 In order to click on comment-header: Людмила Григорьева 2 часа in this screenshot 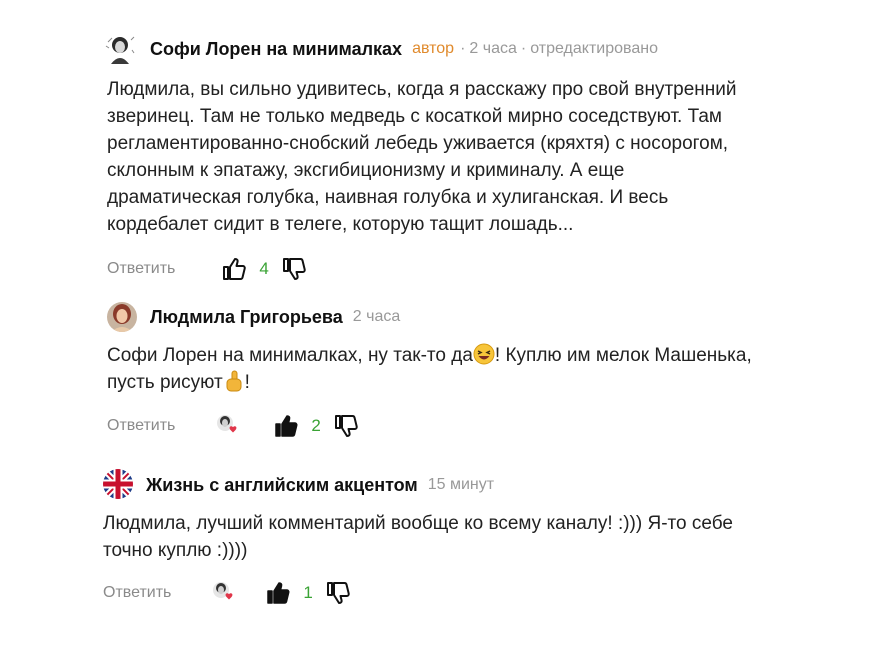, I will do `click(275, 317)`.